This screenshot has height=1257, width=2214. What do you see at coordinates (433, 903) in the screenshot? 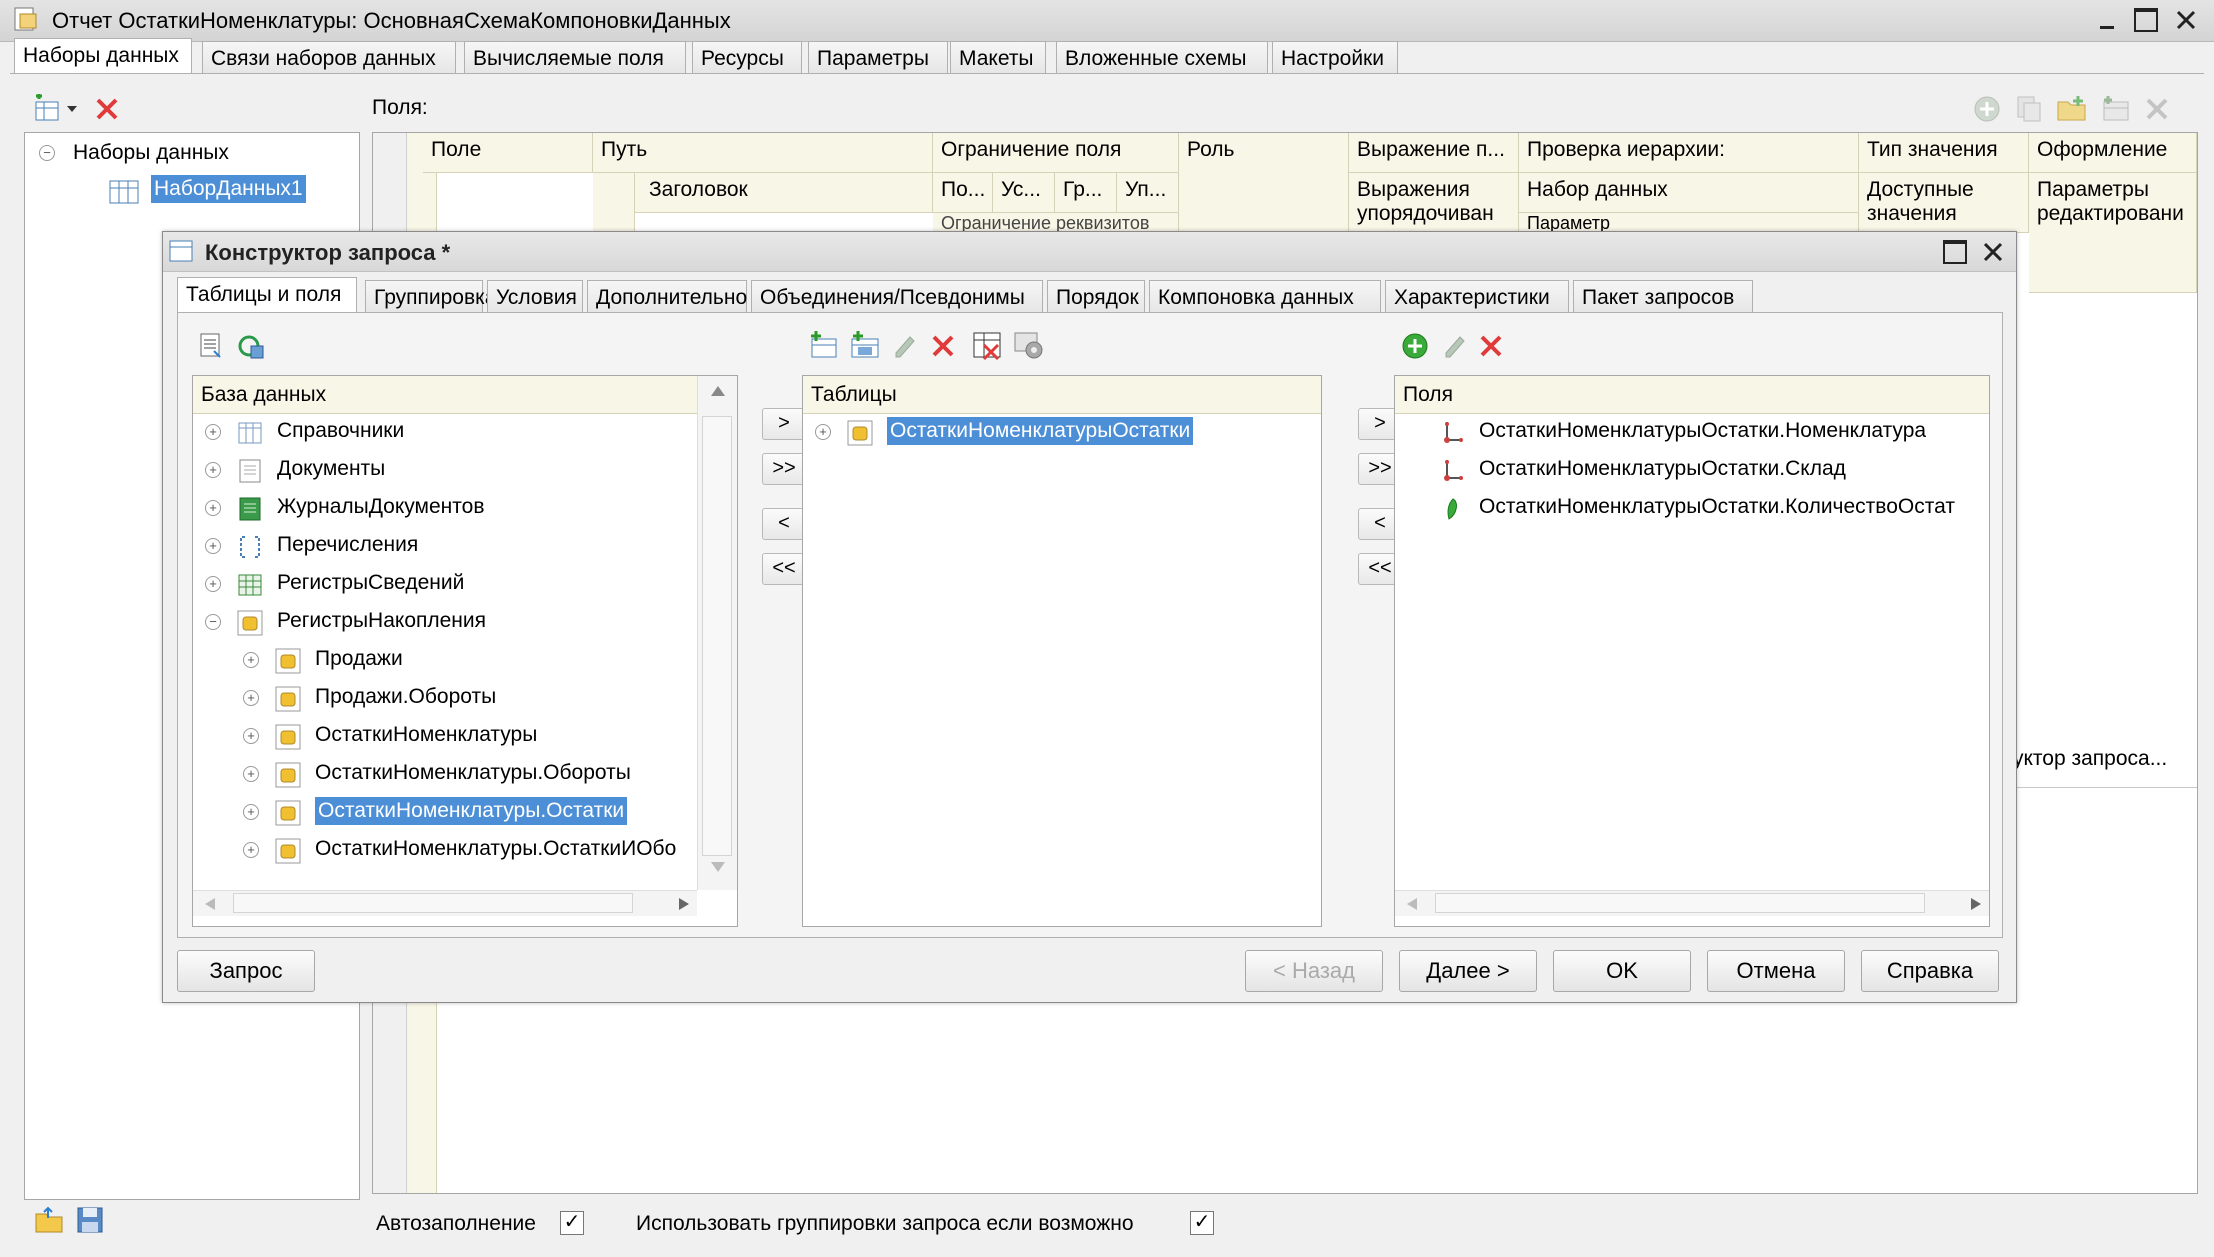
I see `db-hscroll-thumb` at bounding box center [433, 903].